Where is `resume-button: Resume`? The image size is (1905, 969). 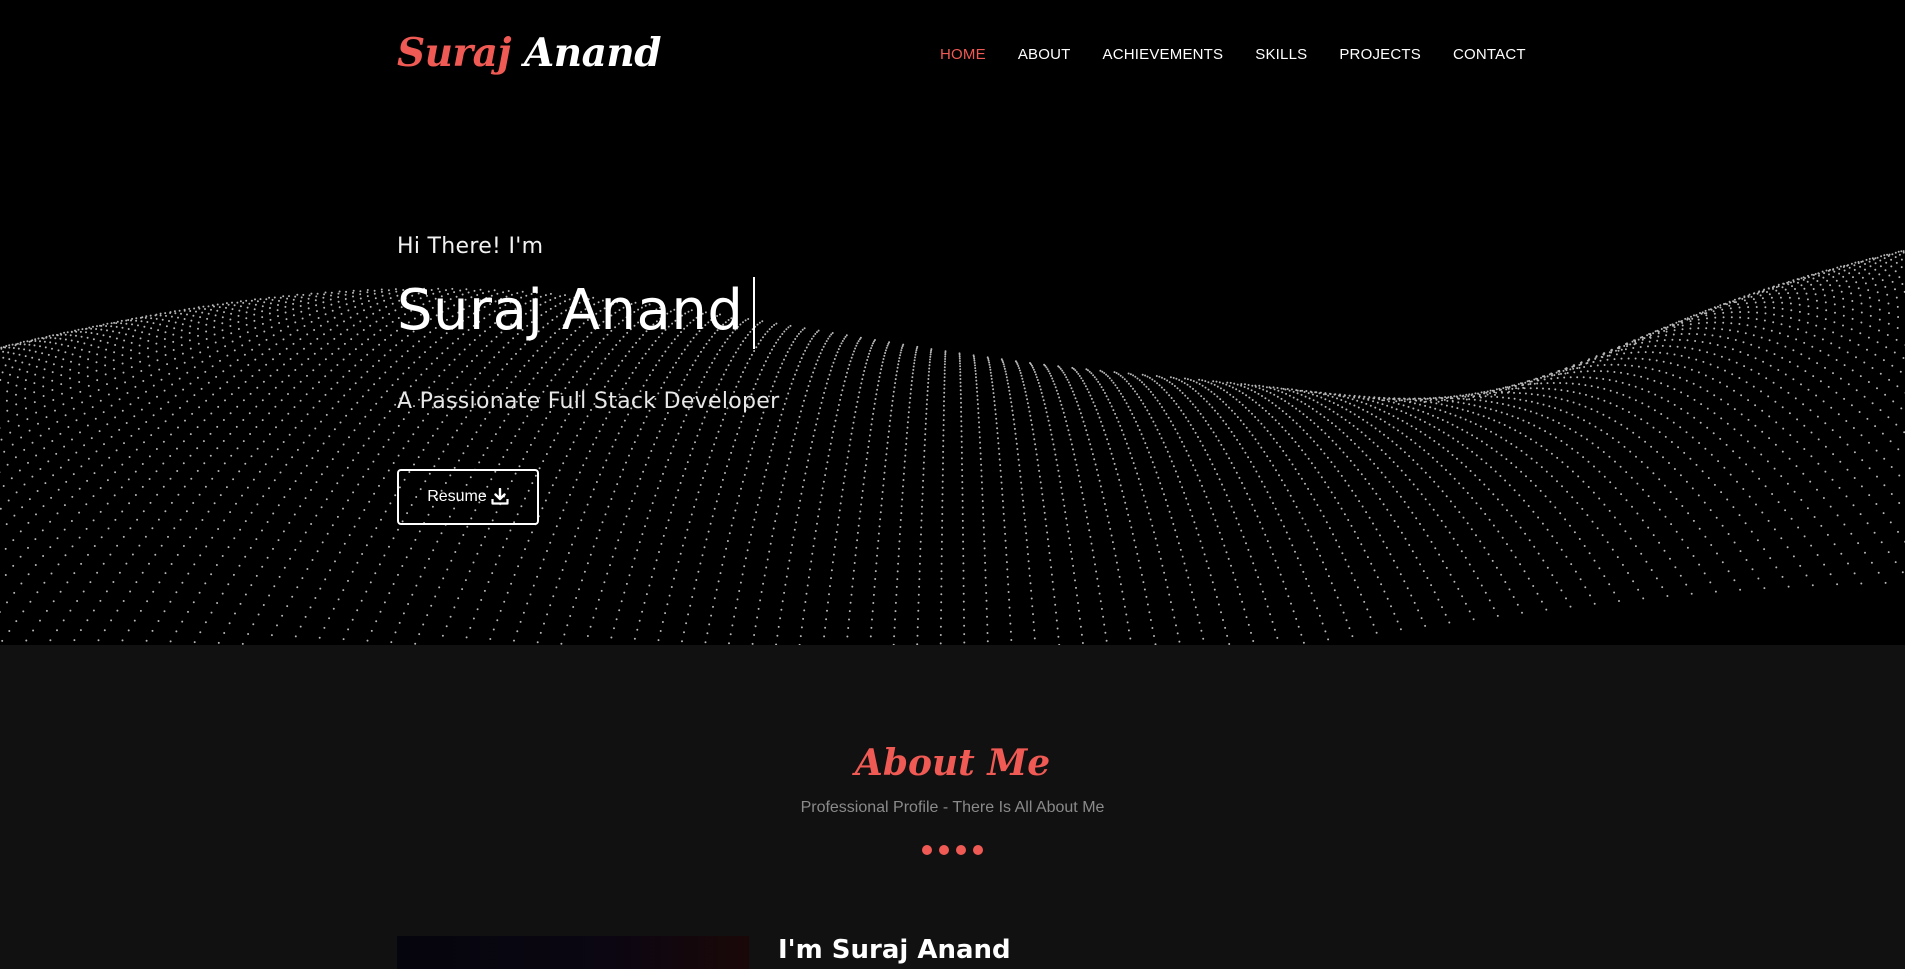
resume-button: Resume is located at coordinates (468, 497).